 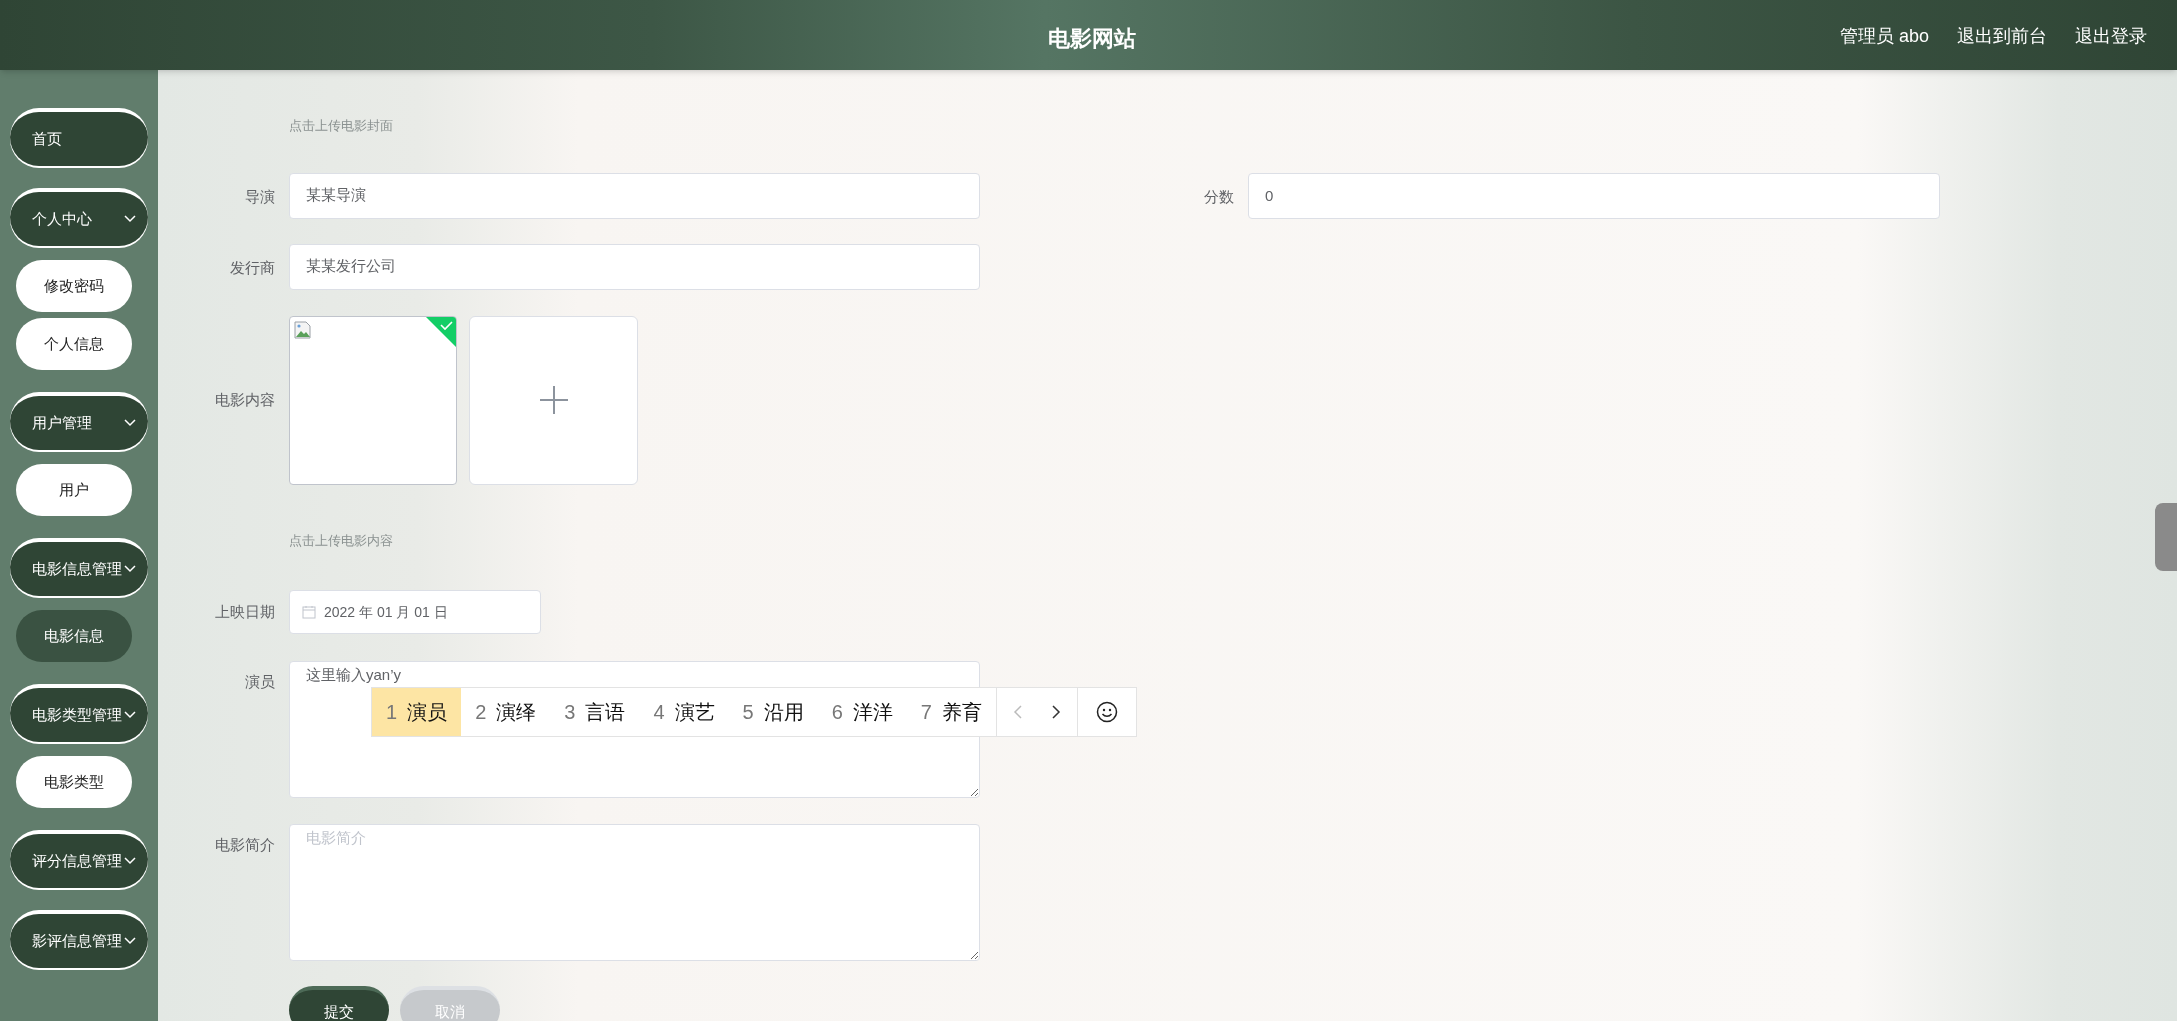 What do you see at coordinates (79, 939) in the screenshot?
I see `menu-item: 影评信息管理` at bounding box center [79, 939].